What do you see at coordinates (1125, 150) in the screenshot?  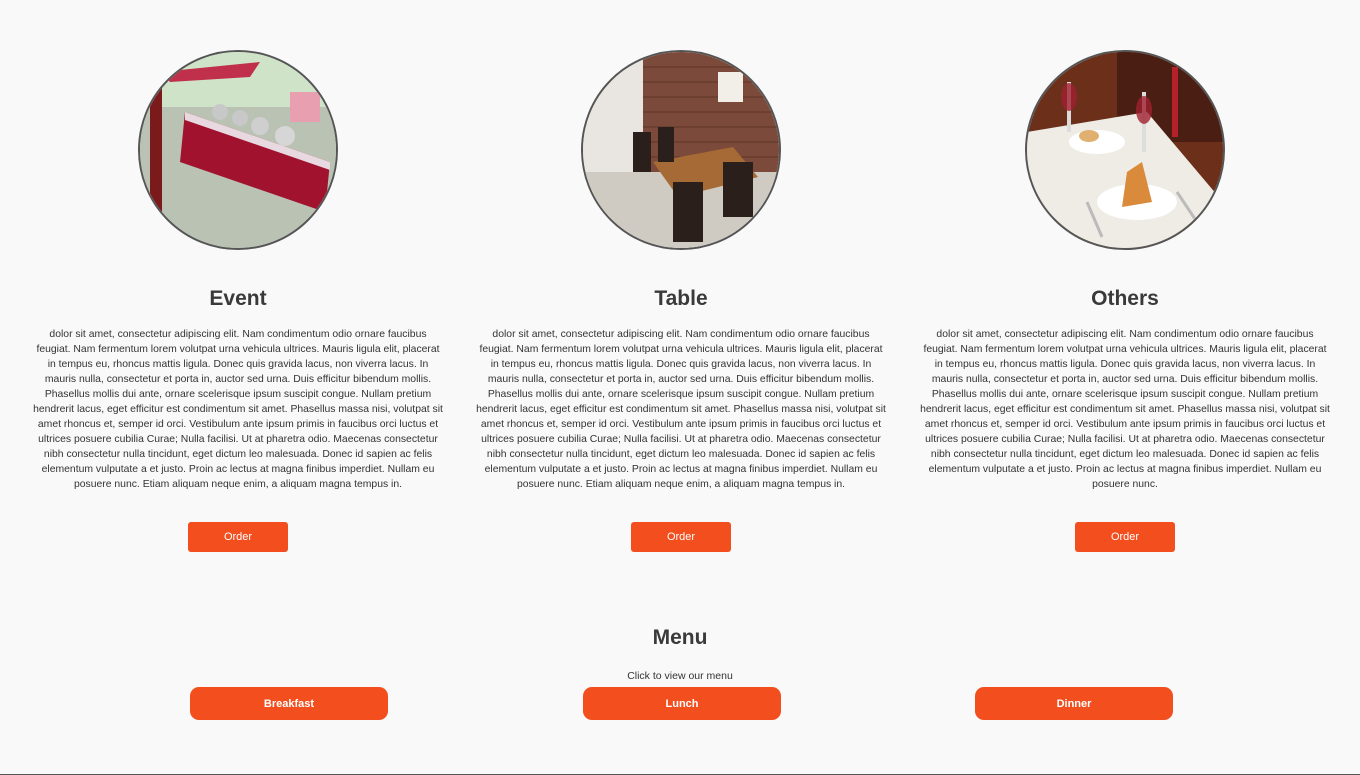 I see `others-photo` at bounding box center [1125, 150].